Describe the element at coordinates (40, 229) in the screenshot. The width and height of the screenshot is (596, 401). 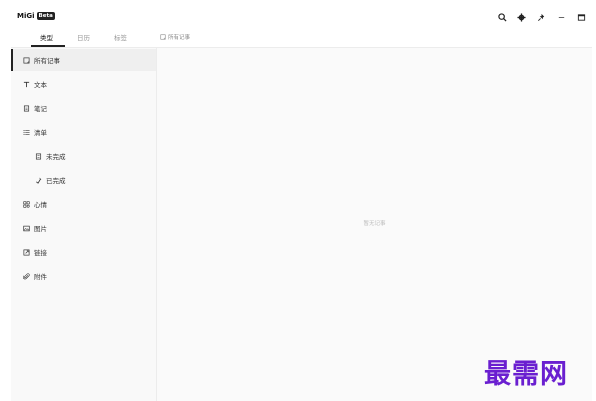
I see `sidebar-item-label: 图片` at that location.